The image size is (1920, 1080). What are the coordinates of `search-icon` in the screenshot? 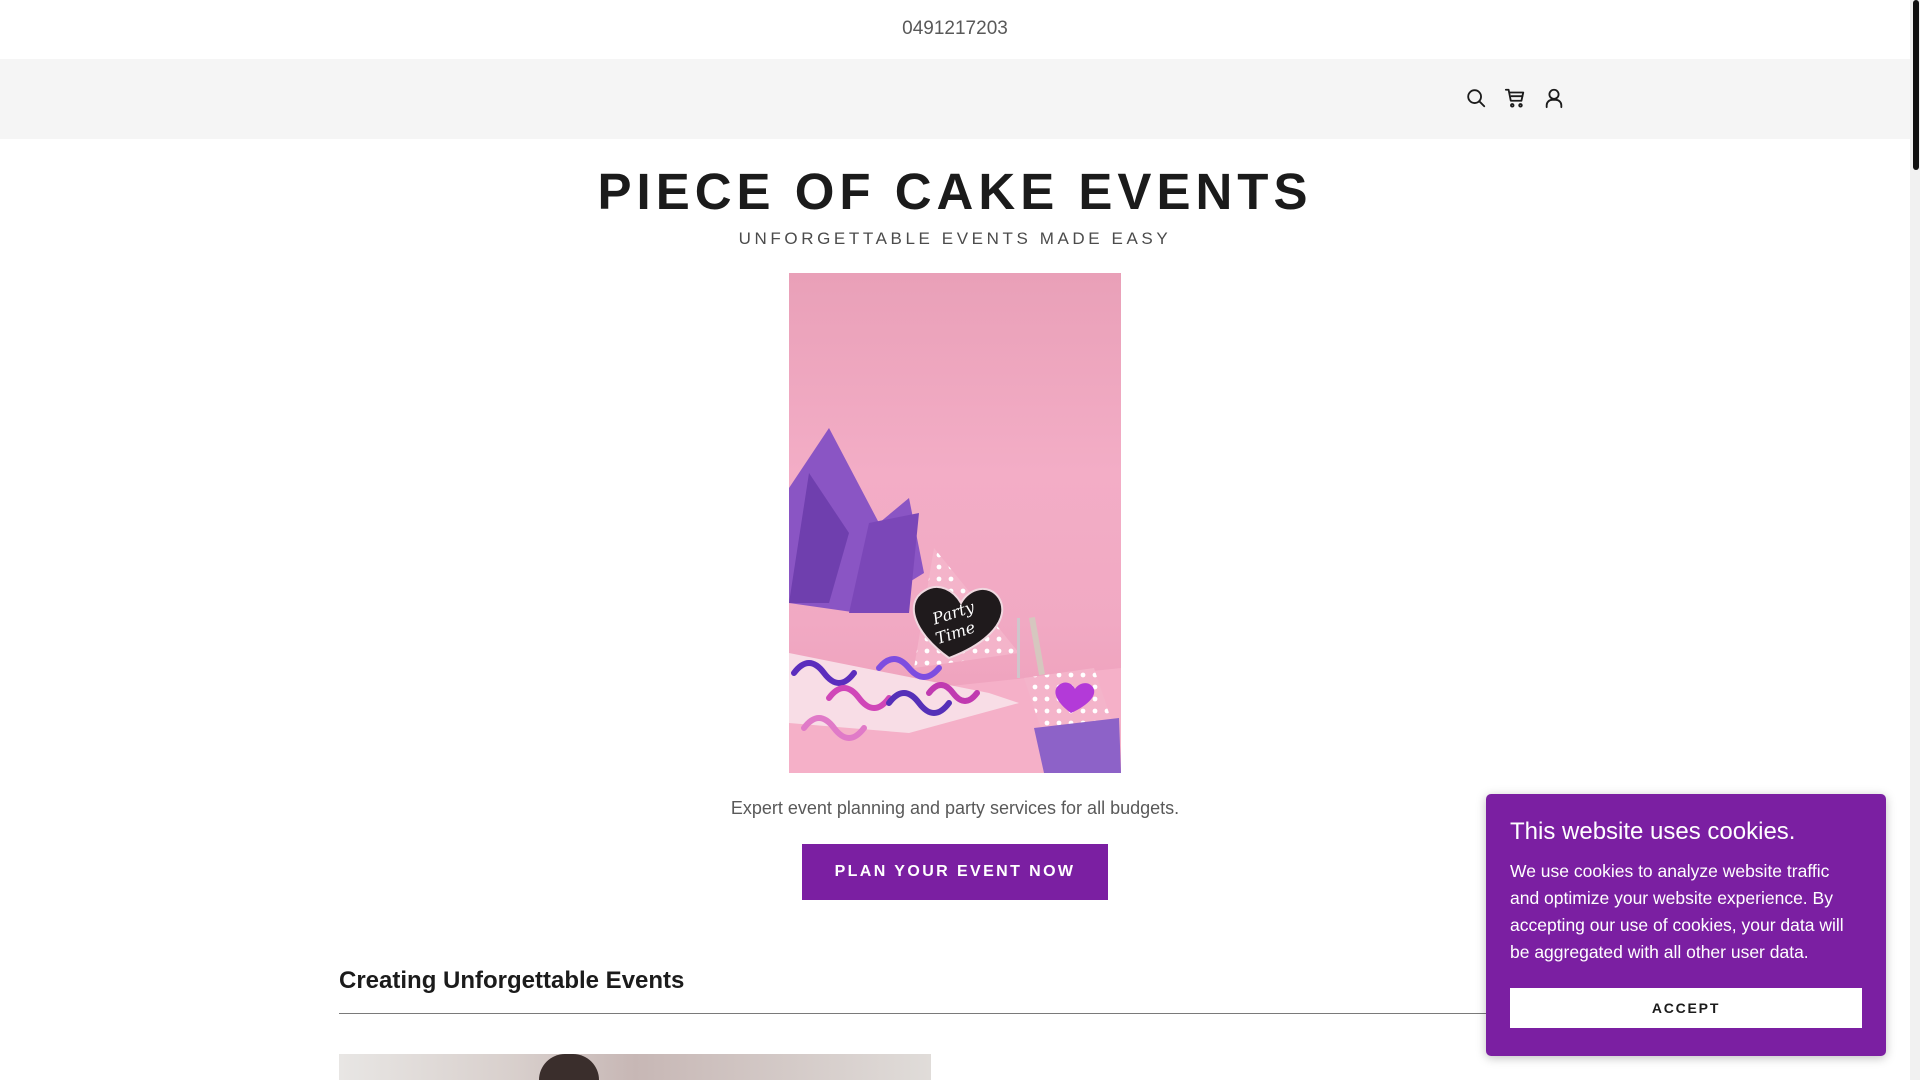 It's located at (1476, 98).